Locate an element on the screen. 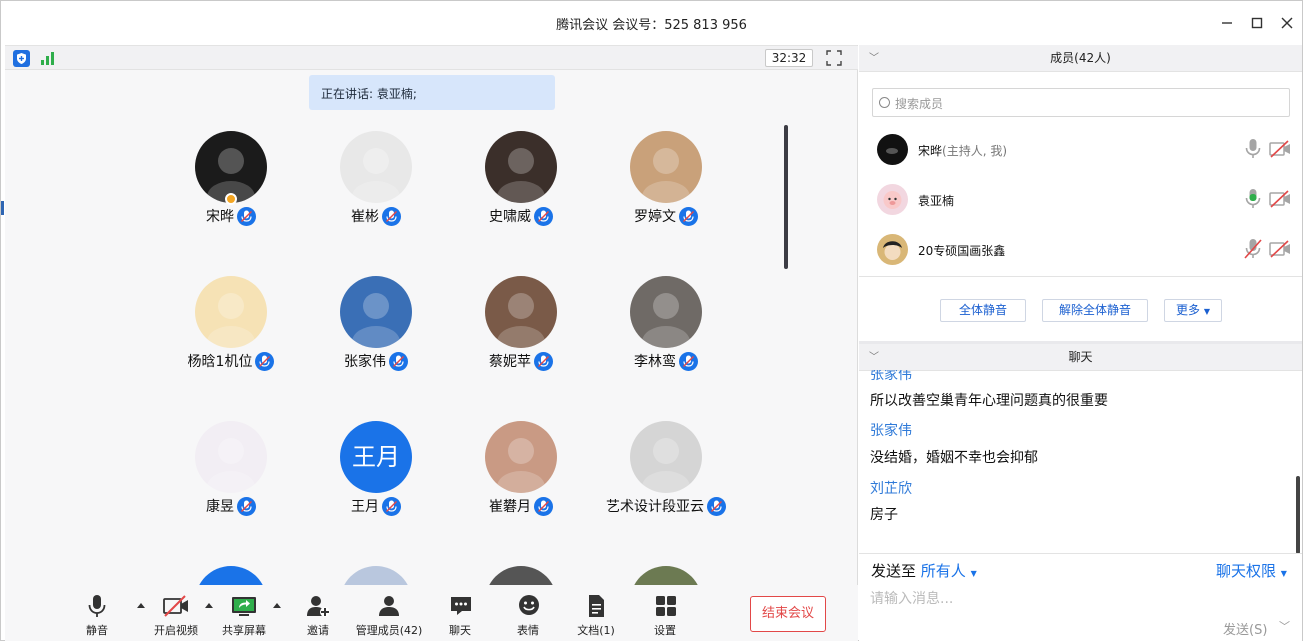 The height and width of the screenshot is (641, 1303). more-label: 更多 is located at coordinates (1188, 310).